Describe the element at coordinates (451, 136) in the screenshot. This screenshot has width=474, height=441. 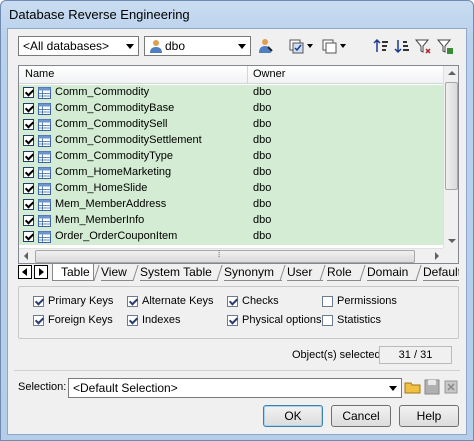
I see `vertical-scroll-thumb` at that location.